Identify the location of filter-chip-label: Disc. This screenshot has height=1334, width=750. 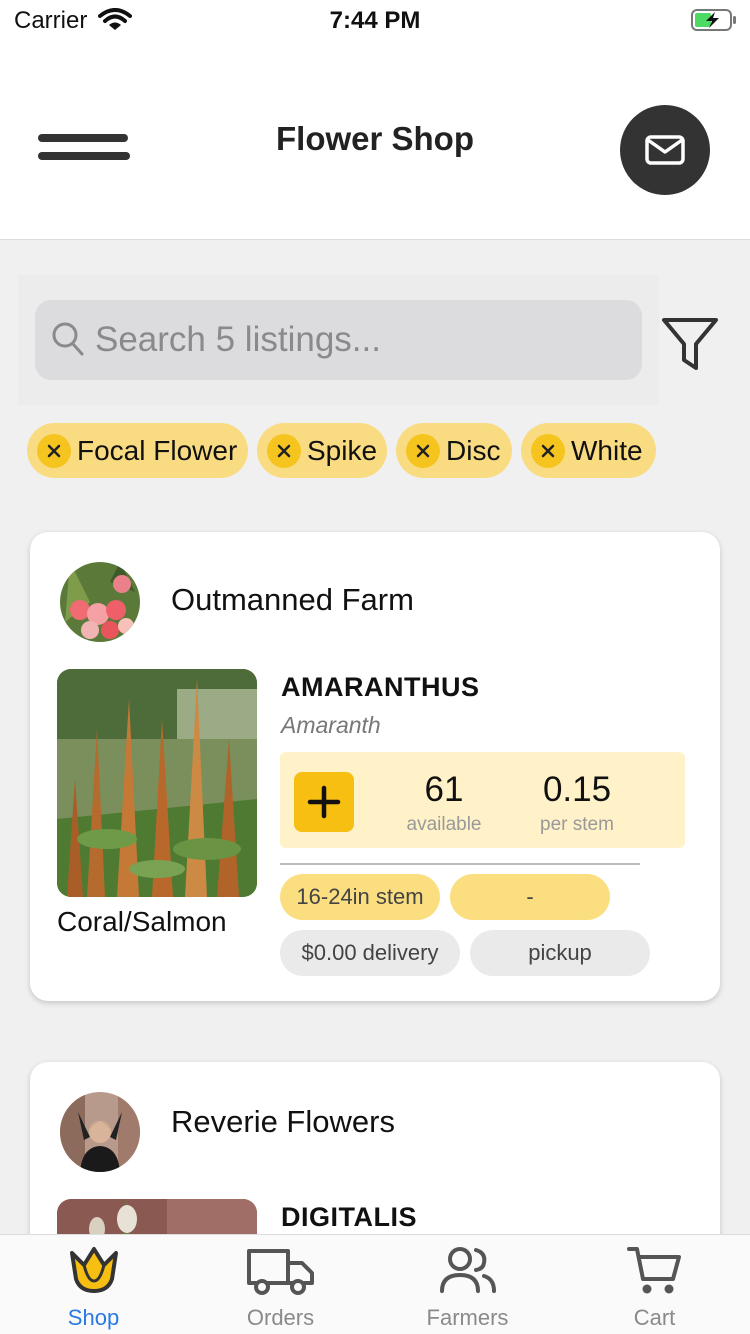
(473, 450).